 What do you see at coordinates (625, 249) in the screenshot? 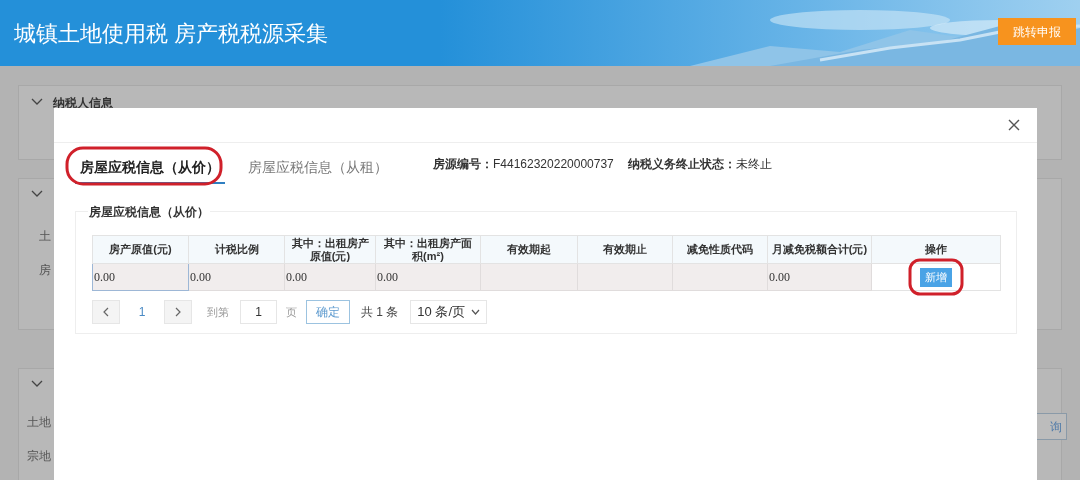
I see `column-header: 有效期止` at bounding box center [625, 249].